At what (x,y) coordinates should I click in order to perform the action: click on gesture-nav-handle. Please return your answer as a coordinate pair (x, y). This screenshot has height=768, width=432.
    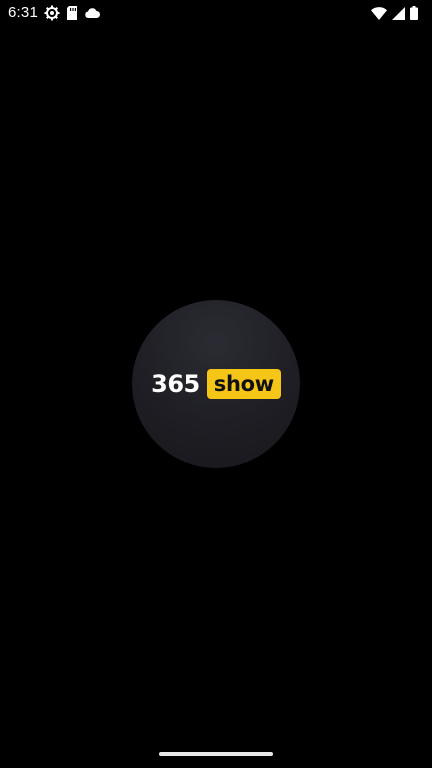
    Looking at the image, I should click on (216, 754).